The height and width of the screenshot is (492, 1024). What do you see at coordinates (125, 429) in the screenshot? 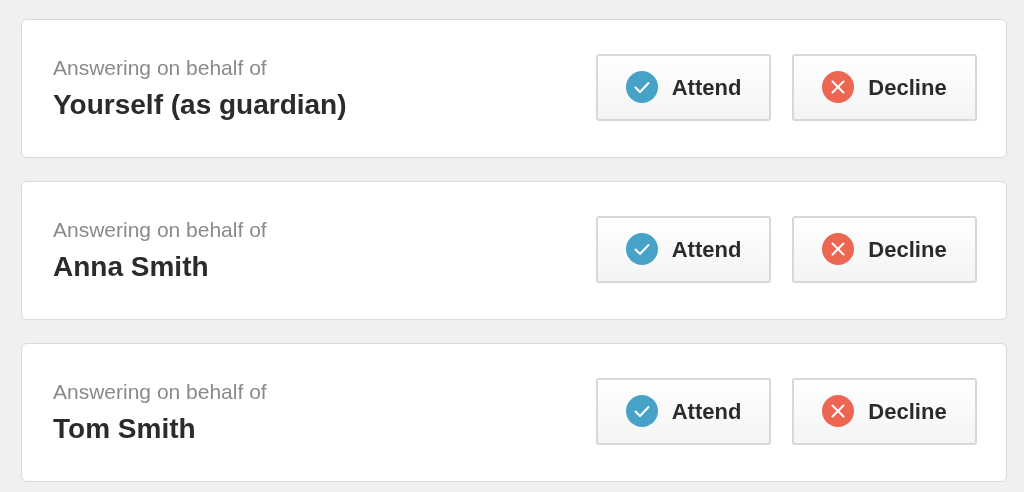
I see `person-name: Tom Smith` at bounding box center [125, 429].